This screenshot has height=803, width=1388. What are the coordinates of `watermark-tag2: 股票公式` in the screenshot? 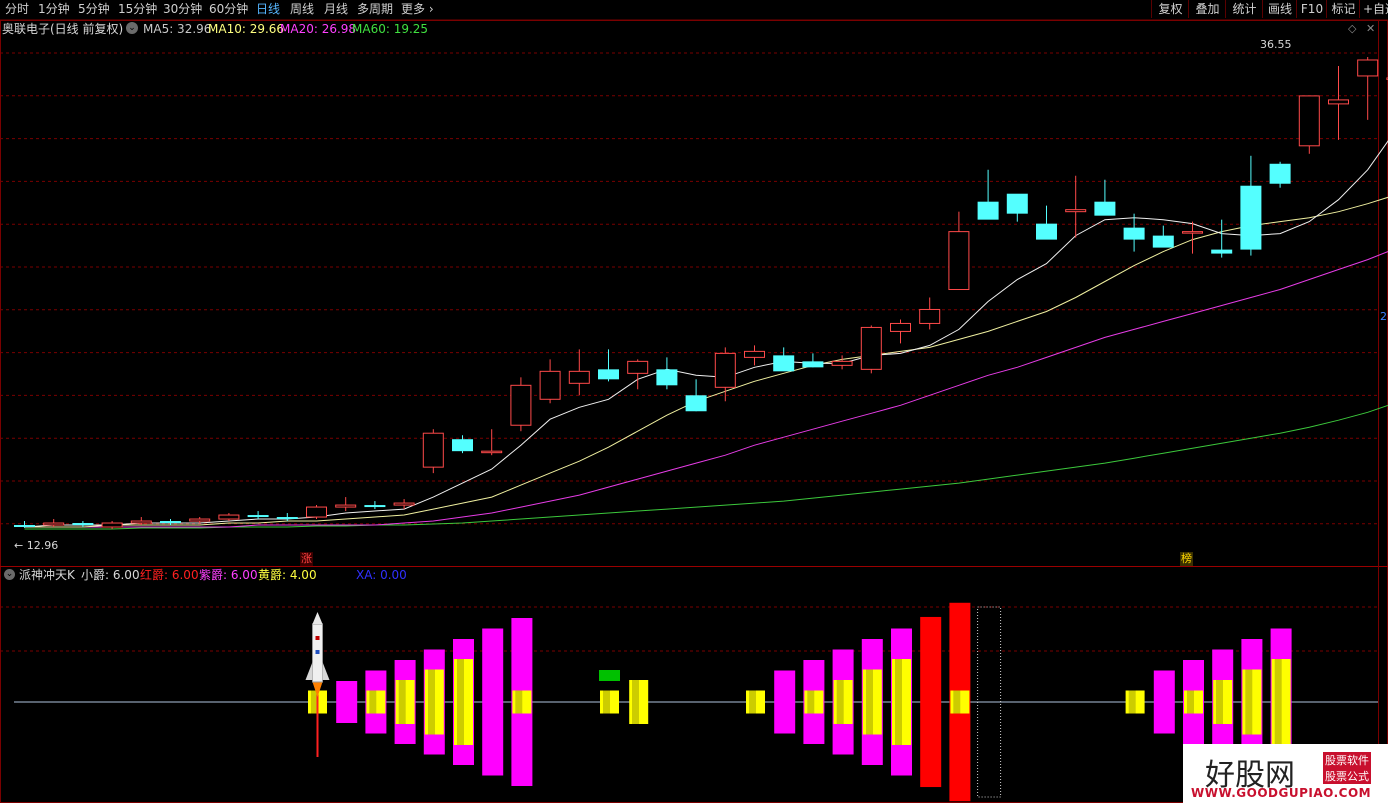 It's located at (1347, 776).